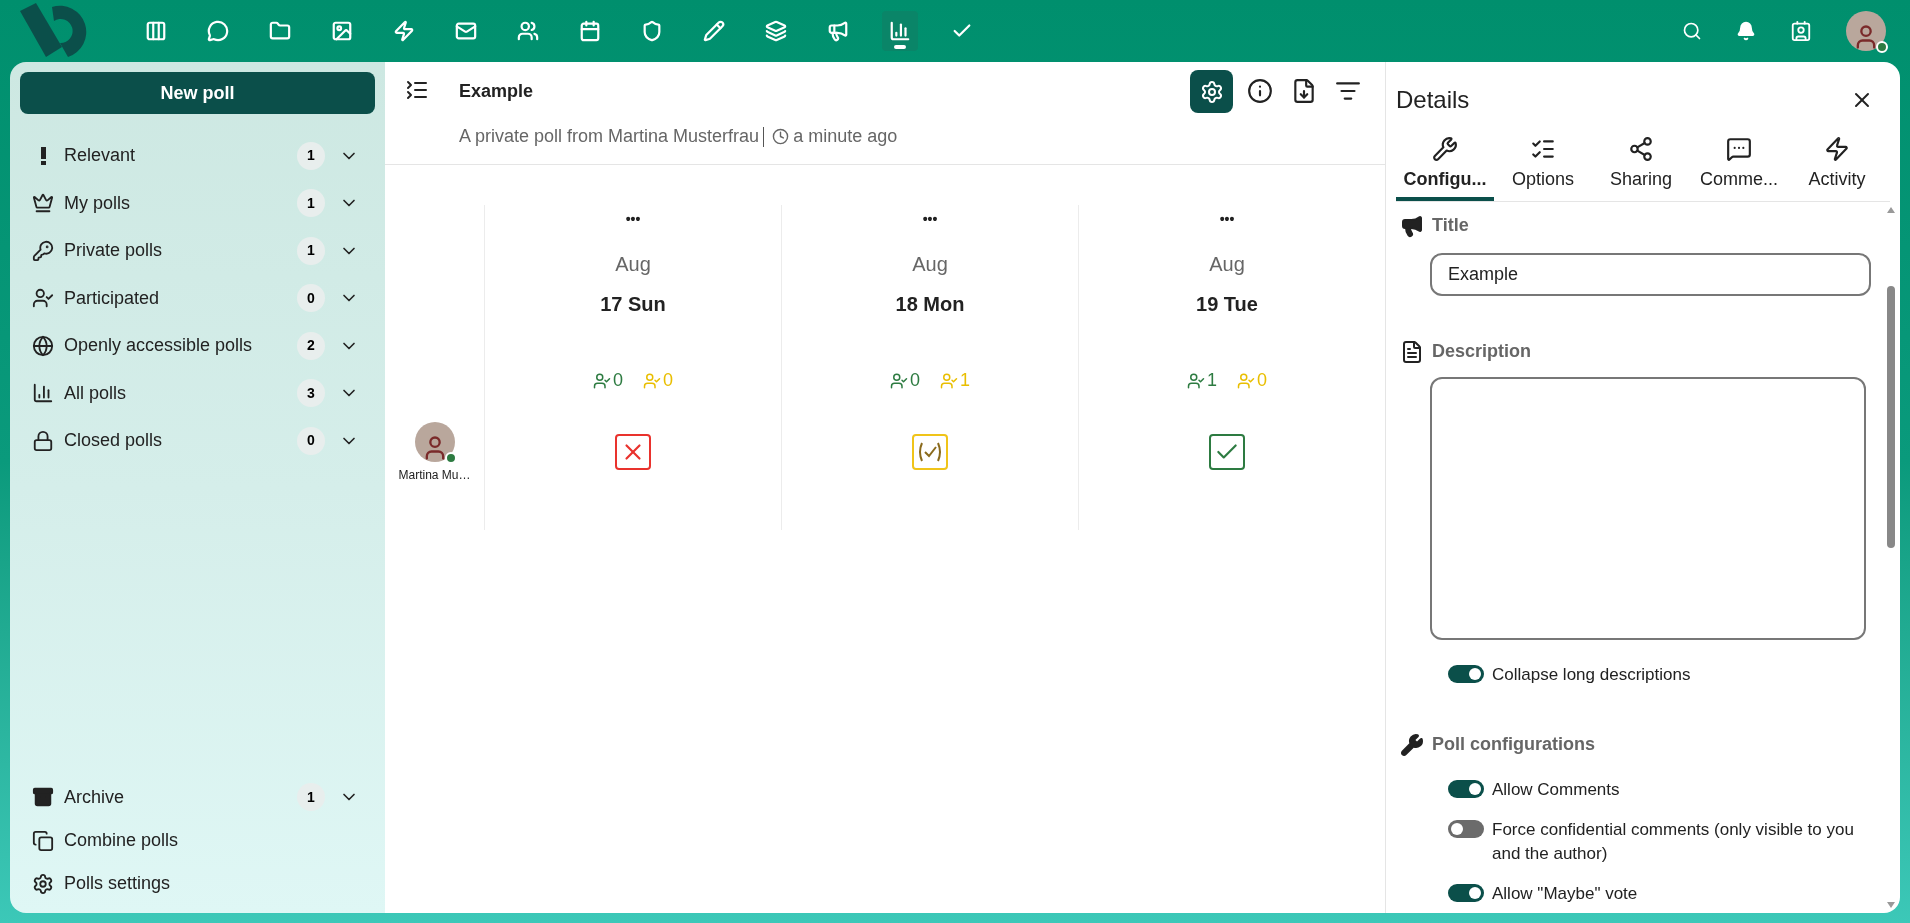  What do you see at coordinates (1227, 304) in the screenshot?
I see `option-day: 19 Tue` at bounding box center [1227, 304].